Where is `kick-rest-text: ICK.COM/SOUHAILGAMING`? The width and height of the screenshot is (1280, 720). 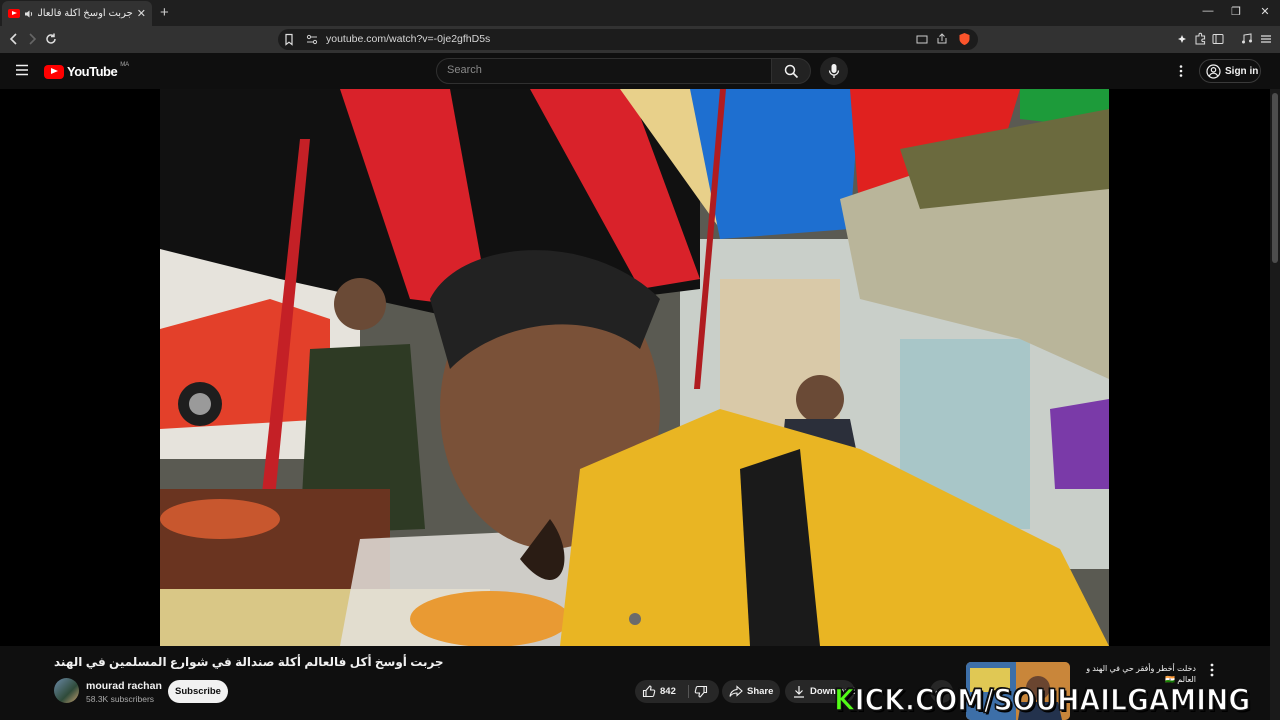 kick-rest-text: ICK.COM/SOUHAILGAMING is located at coordinates (1052, 700).